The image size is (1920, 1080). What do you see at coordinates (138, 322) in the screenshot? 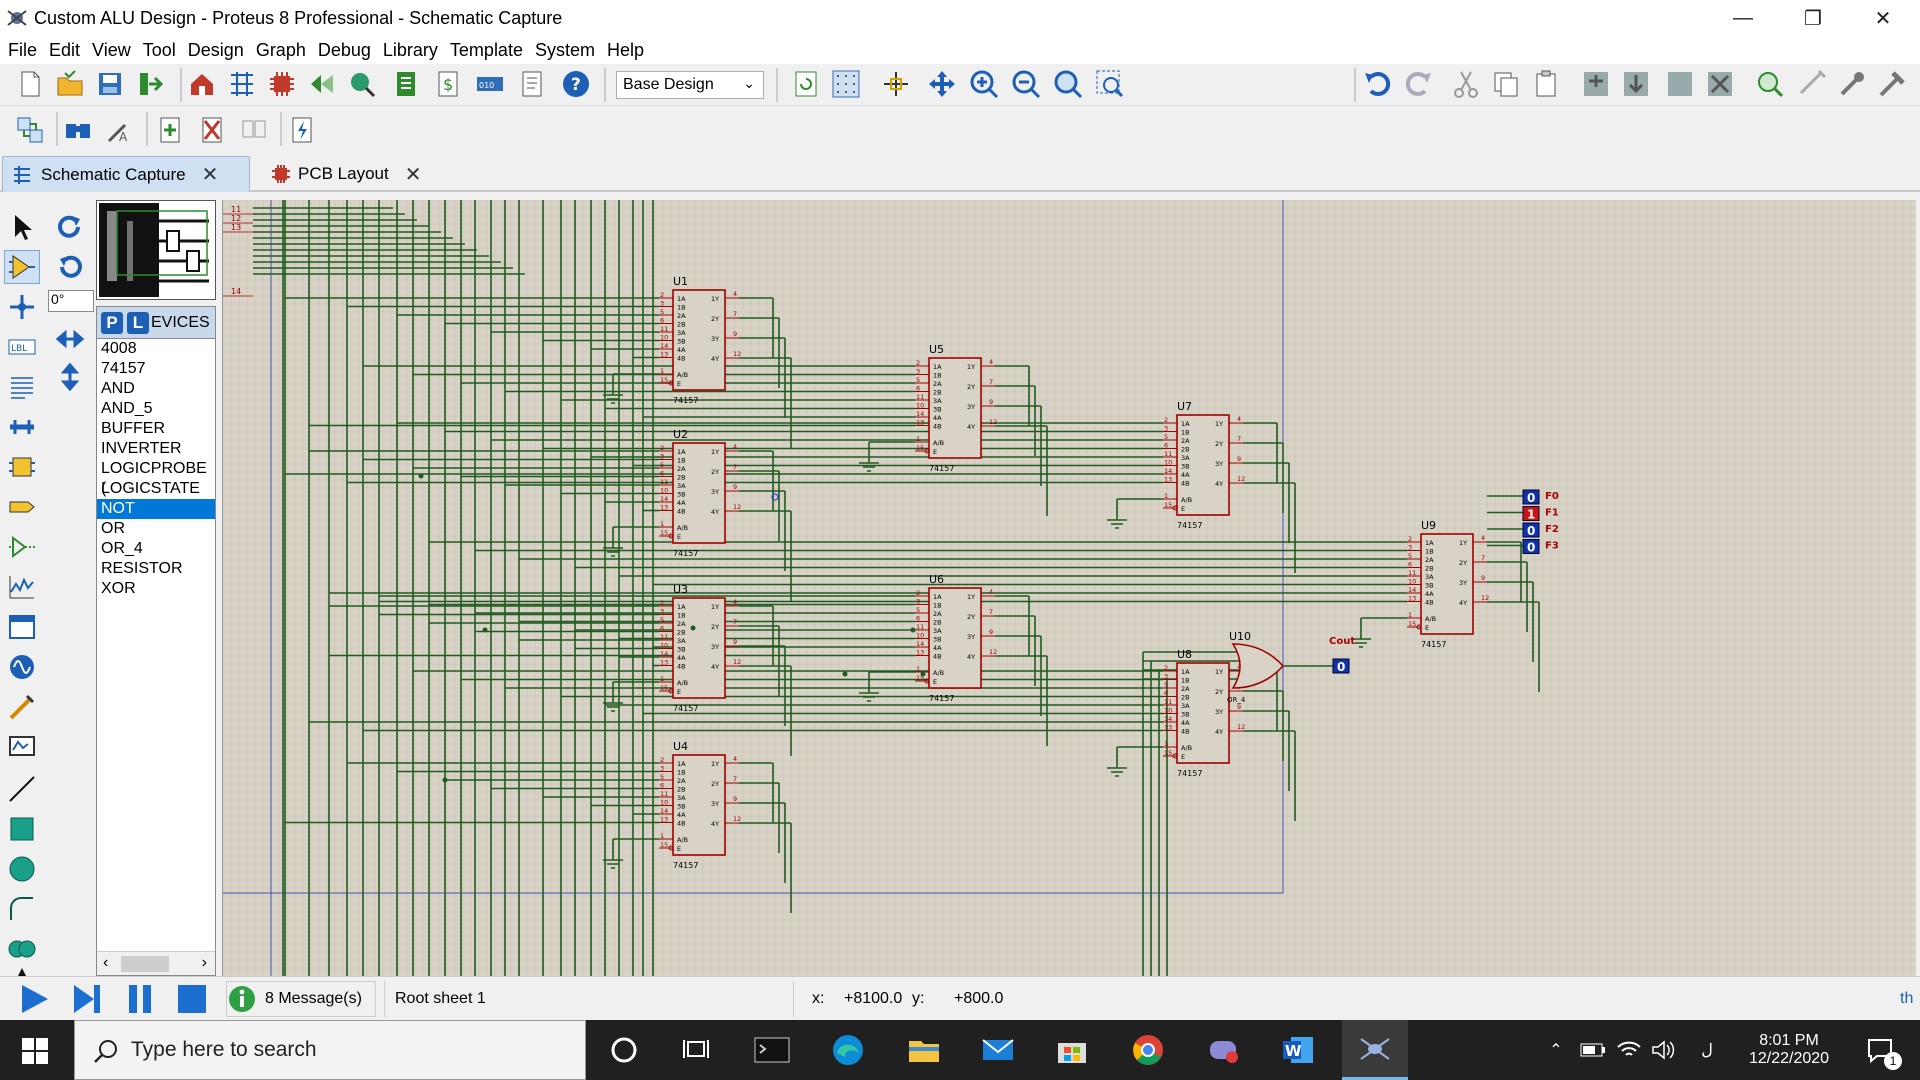
I see `library-manager-button: L` at bounding box center [138, 322].